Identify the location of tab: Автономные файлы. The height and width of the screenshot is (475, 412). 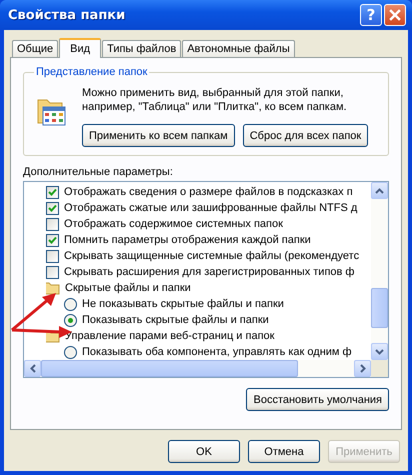
(238, 48).